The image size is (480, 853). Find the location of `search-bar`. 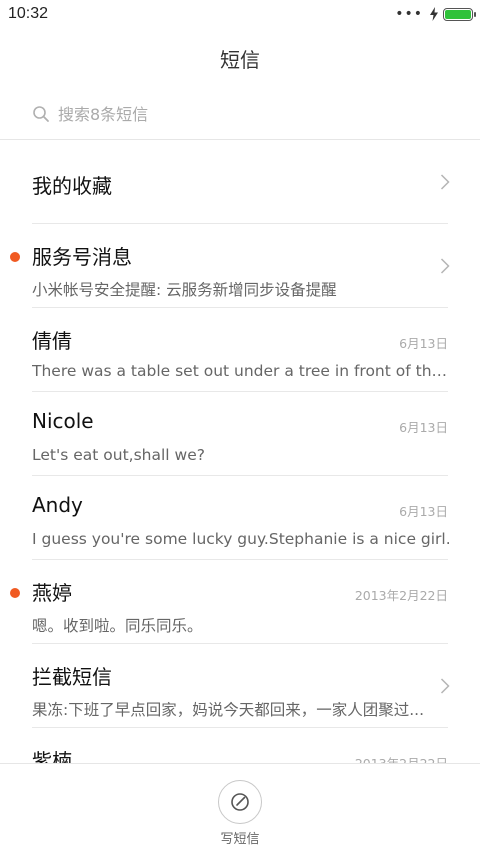

search-bar is located at coordinates (240, 114).